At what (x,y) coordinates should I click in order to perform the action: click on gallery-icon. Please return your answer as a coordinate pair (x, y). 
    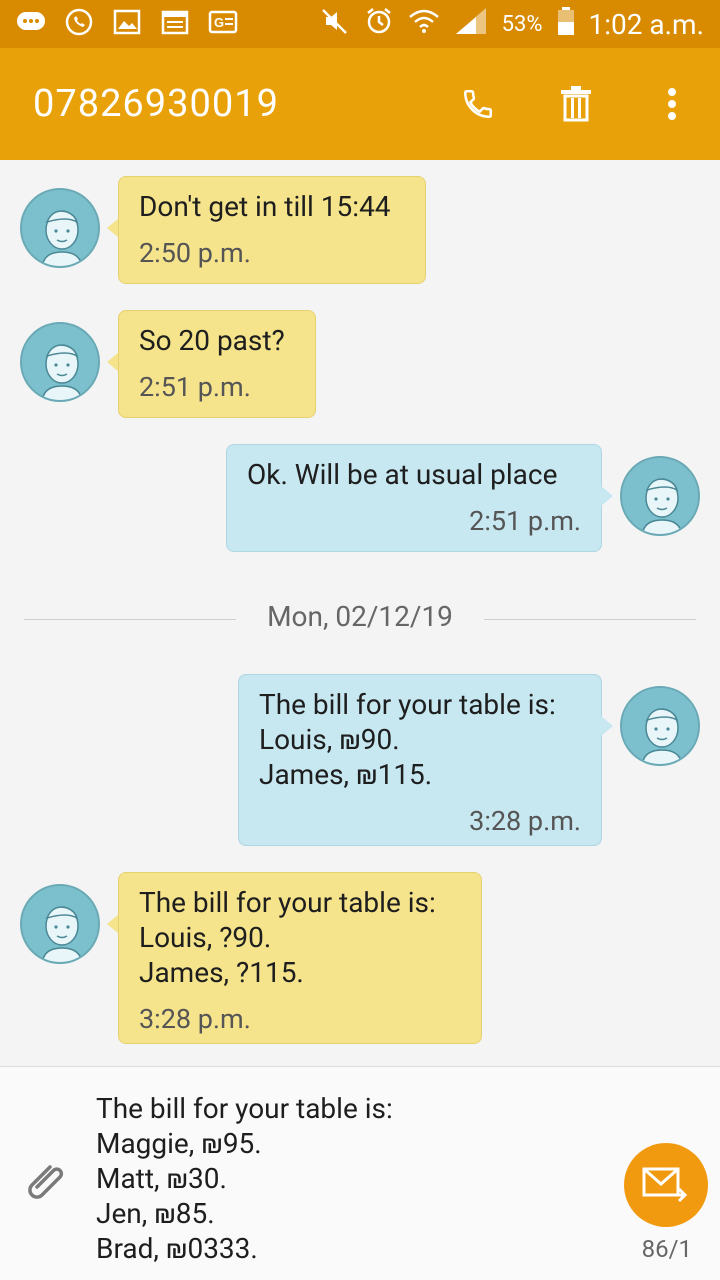
    Looking at the image, I should click on (127, 22).